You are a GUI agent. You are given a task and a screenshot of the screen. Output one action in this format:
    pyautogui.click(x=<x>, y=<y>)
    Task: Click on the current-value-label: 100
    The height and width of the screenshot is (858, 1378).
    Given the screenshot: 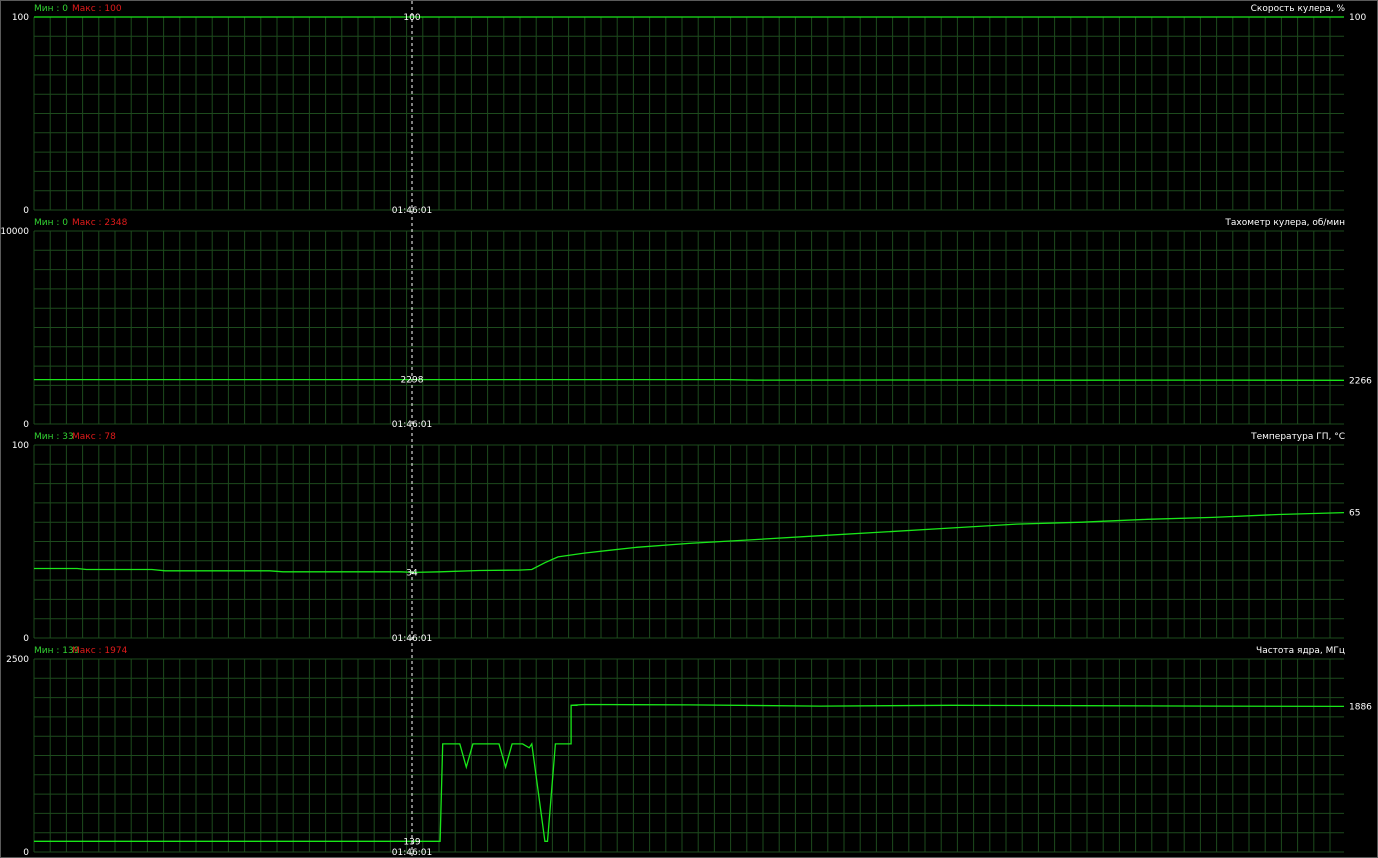 What is the action you would take?
    pyautogui.click(x=1357, y=18)
    